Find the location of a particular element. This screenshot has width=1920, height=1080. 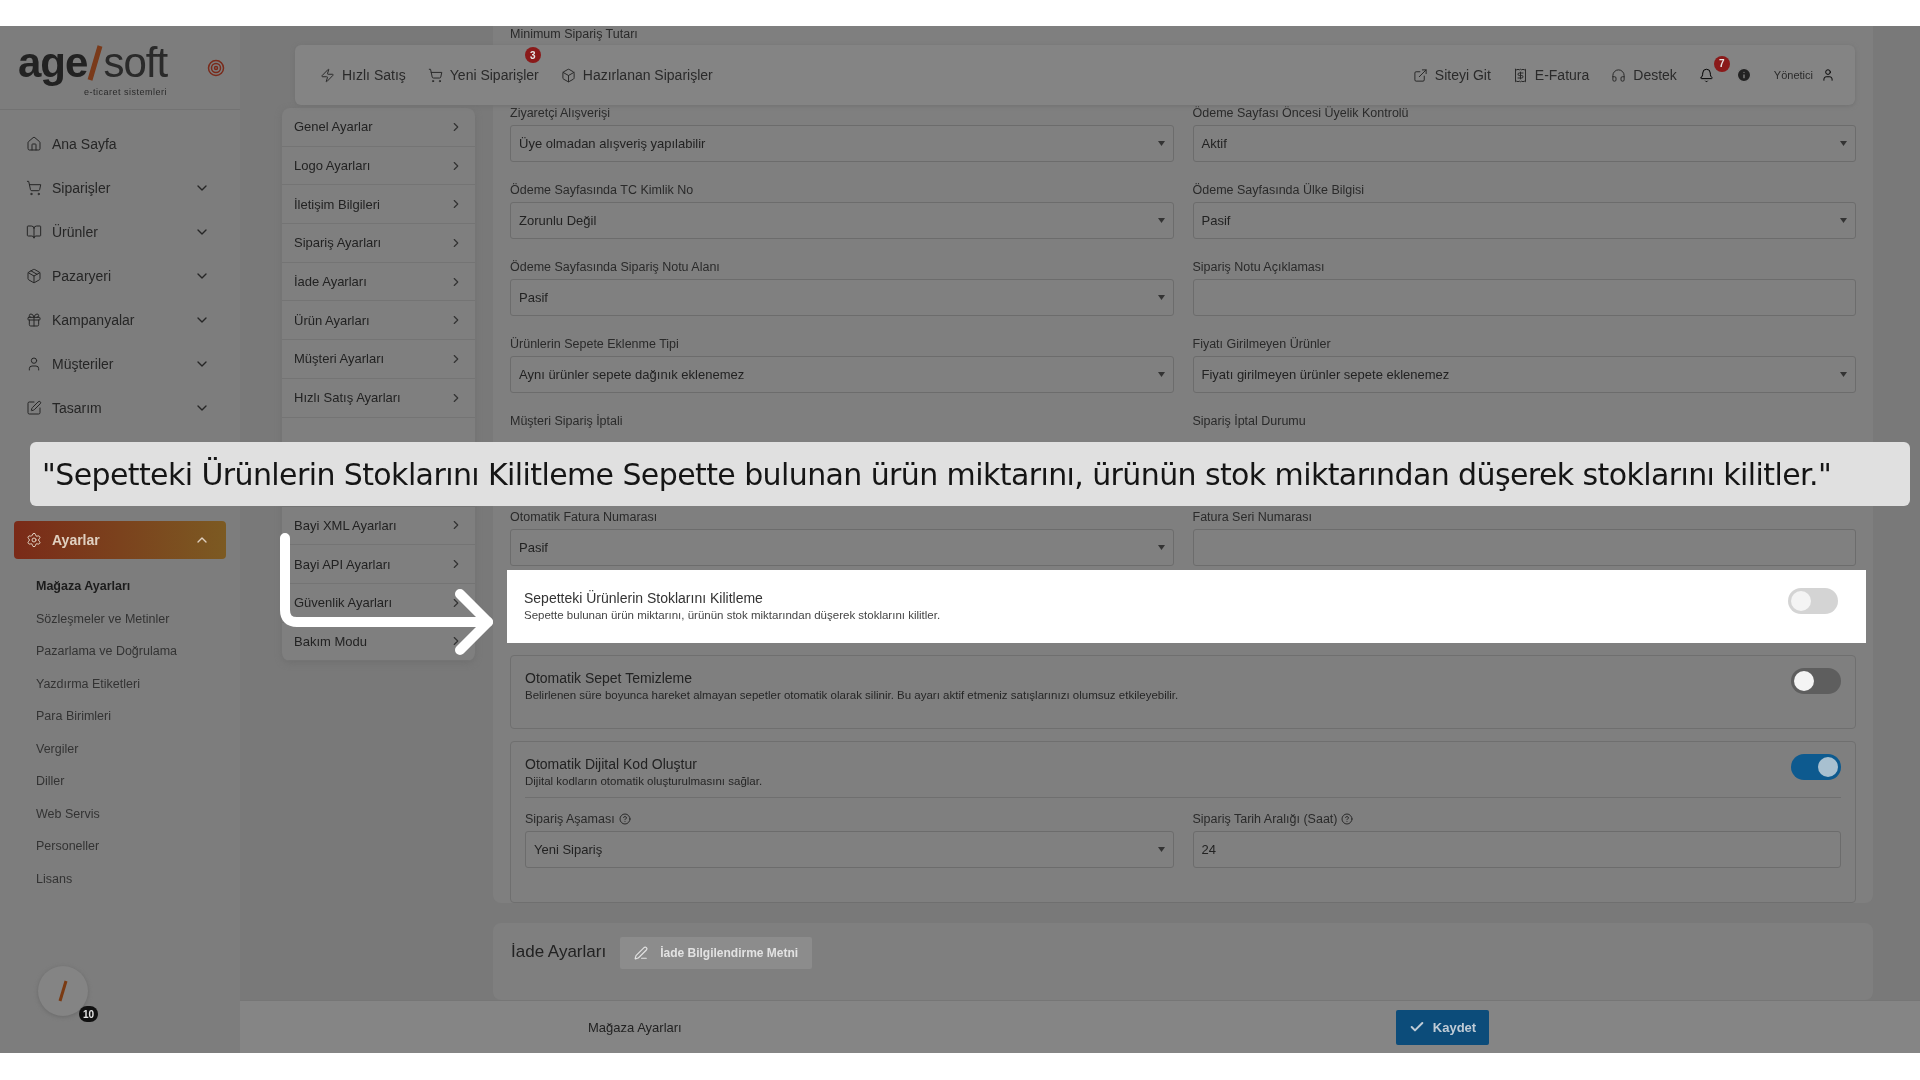

field-label: Sipariş Tarih Aralığı (Saat) is located at coordinates (1273, 819).